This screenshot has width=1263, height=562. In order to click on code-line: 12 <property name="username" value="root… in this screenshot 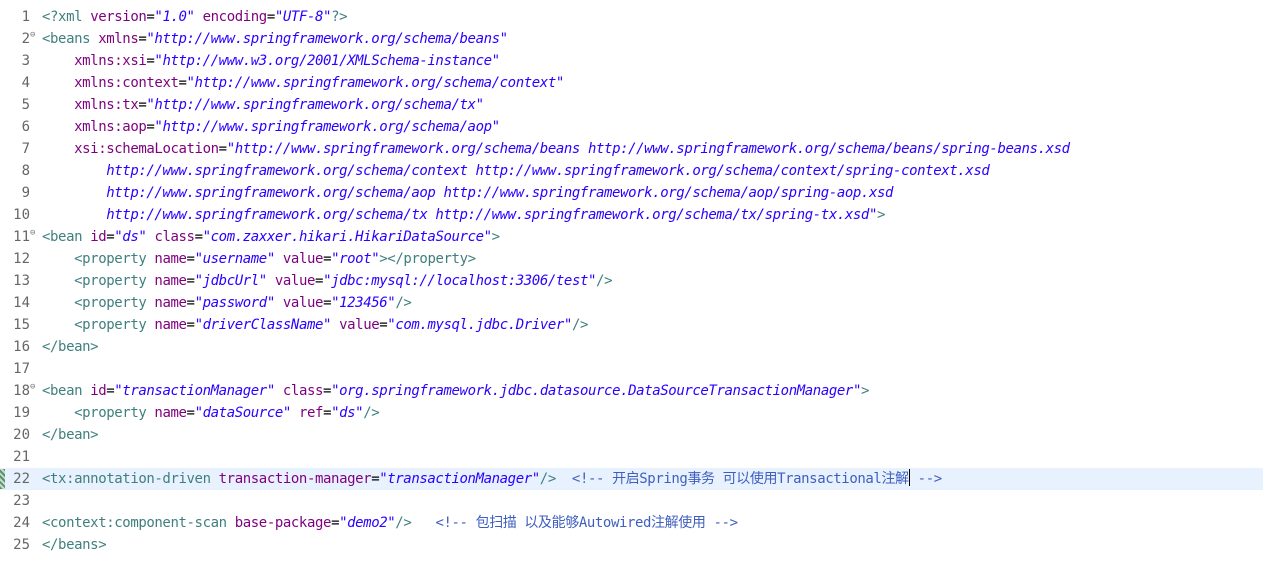, I will do `click(631, 259)`.